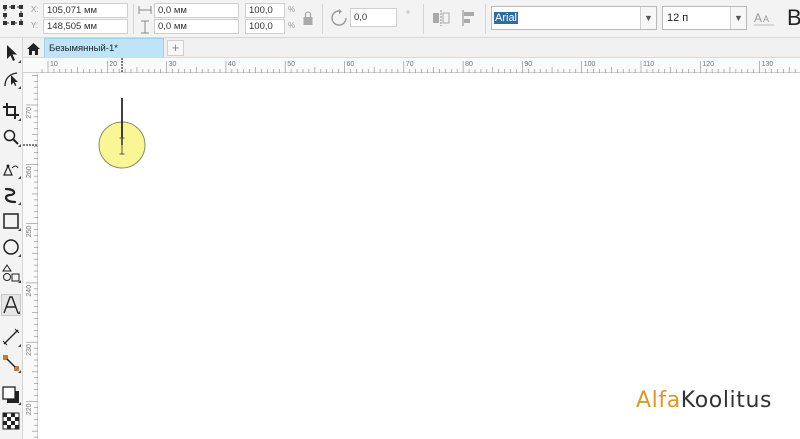 The image size is (800, 439). I want to click on toolbox, so click(11, 238).